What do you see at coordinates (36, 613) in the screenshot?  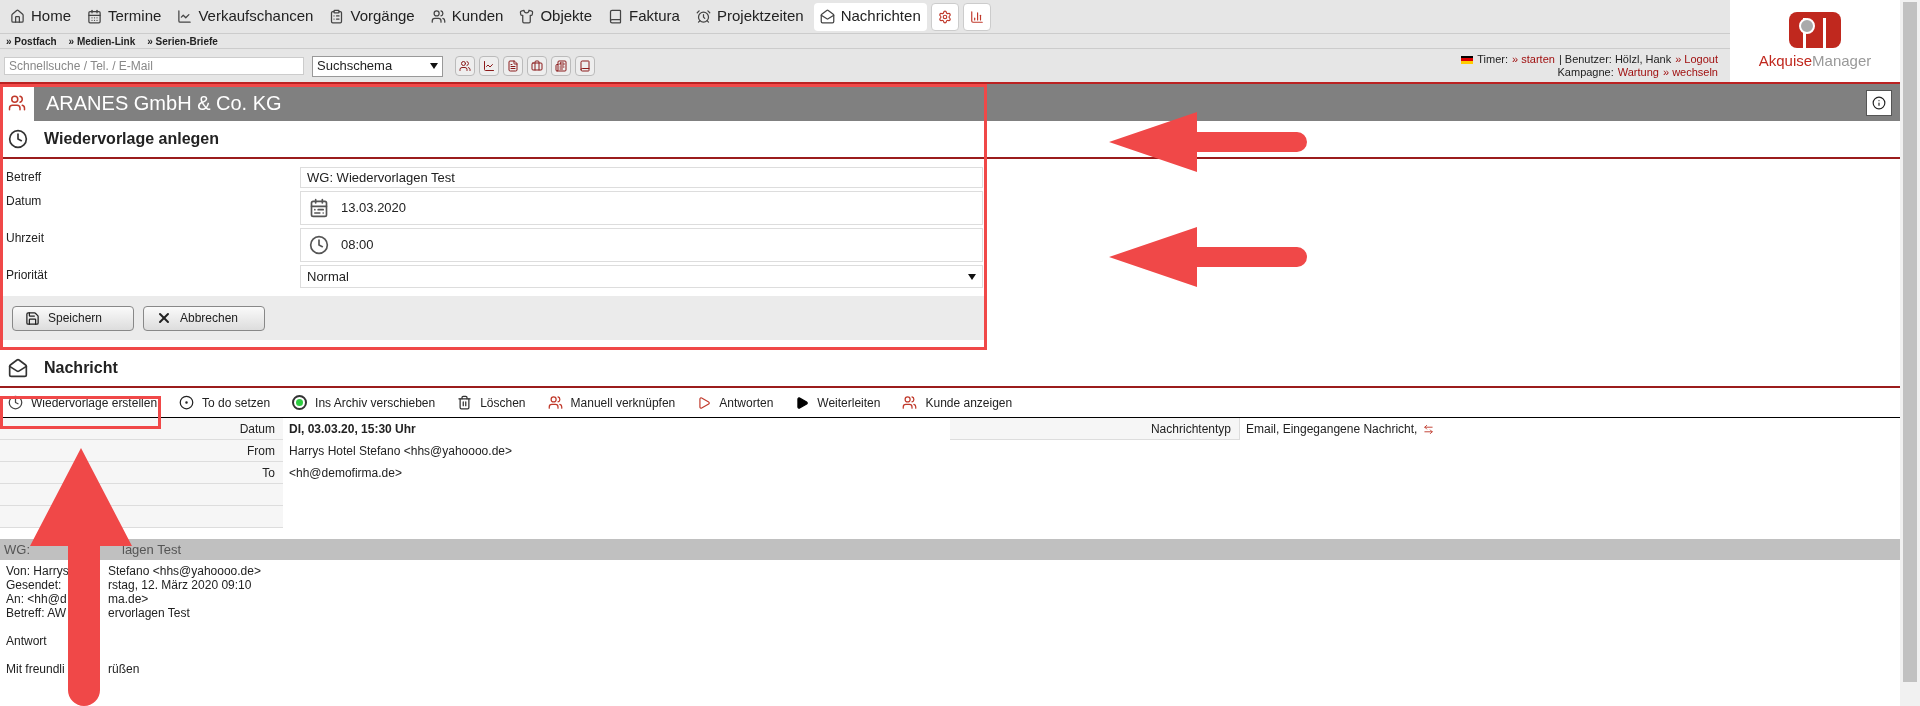 I see `body-text: Betreff: AW` at bounding box center [36, 613].